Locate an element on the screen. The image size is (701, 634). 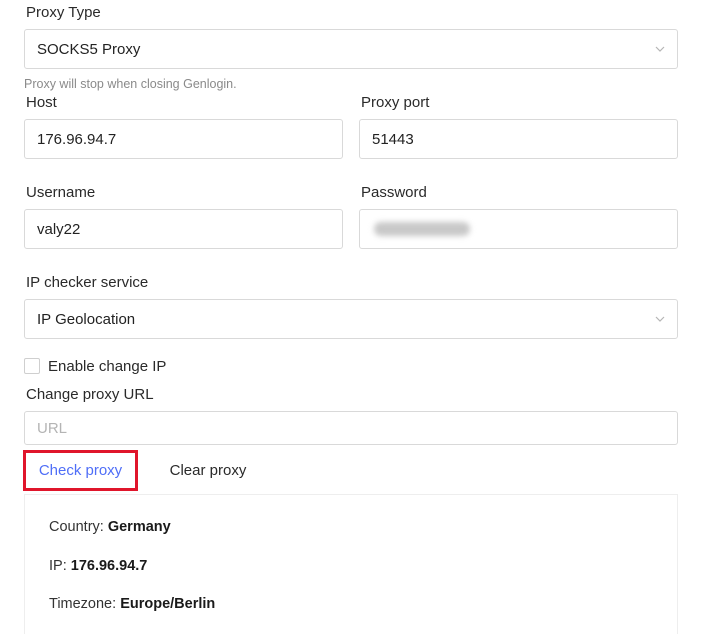
result-ip: IP: 176.96.94.7 is located at coordinates (98, 566).